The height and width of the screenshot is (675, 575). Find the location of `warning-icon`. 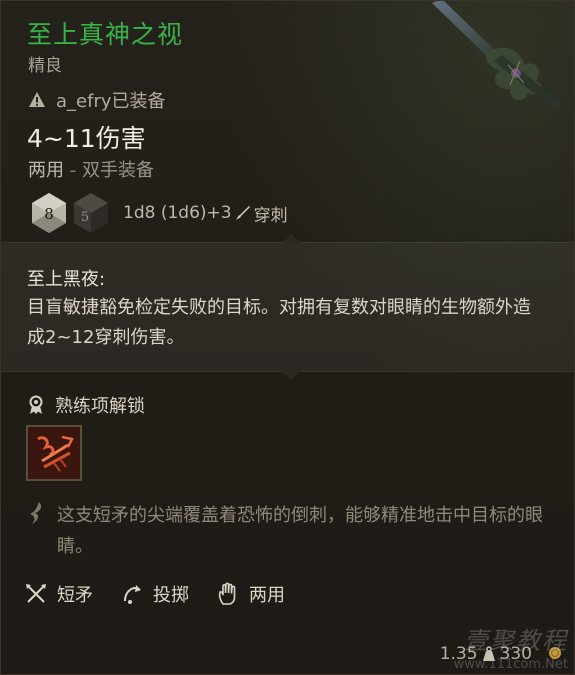

warning-icon is located at coordinates (37, 99).